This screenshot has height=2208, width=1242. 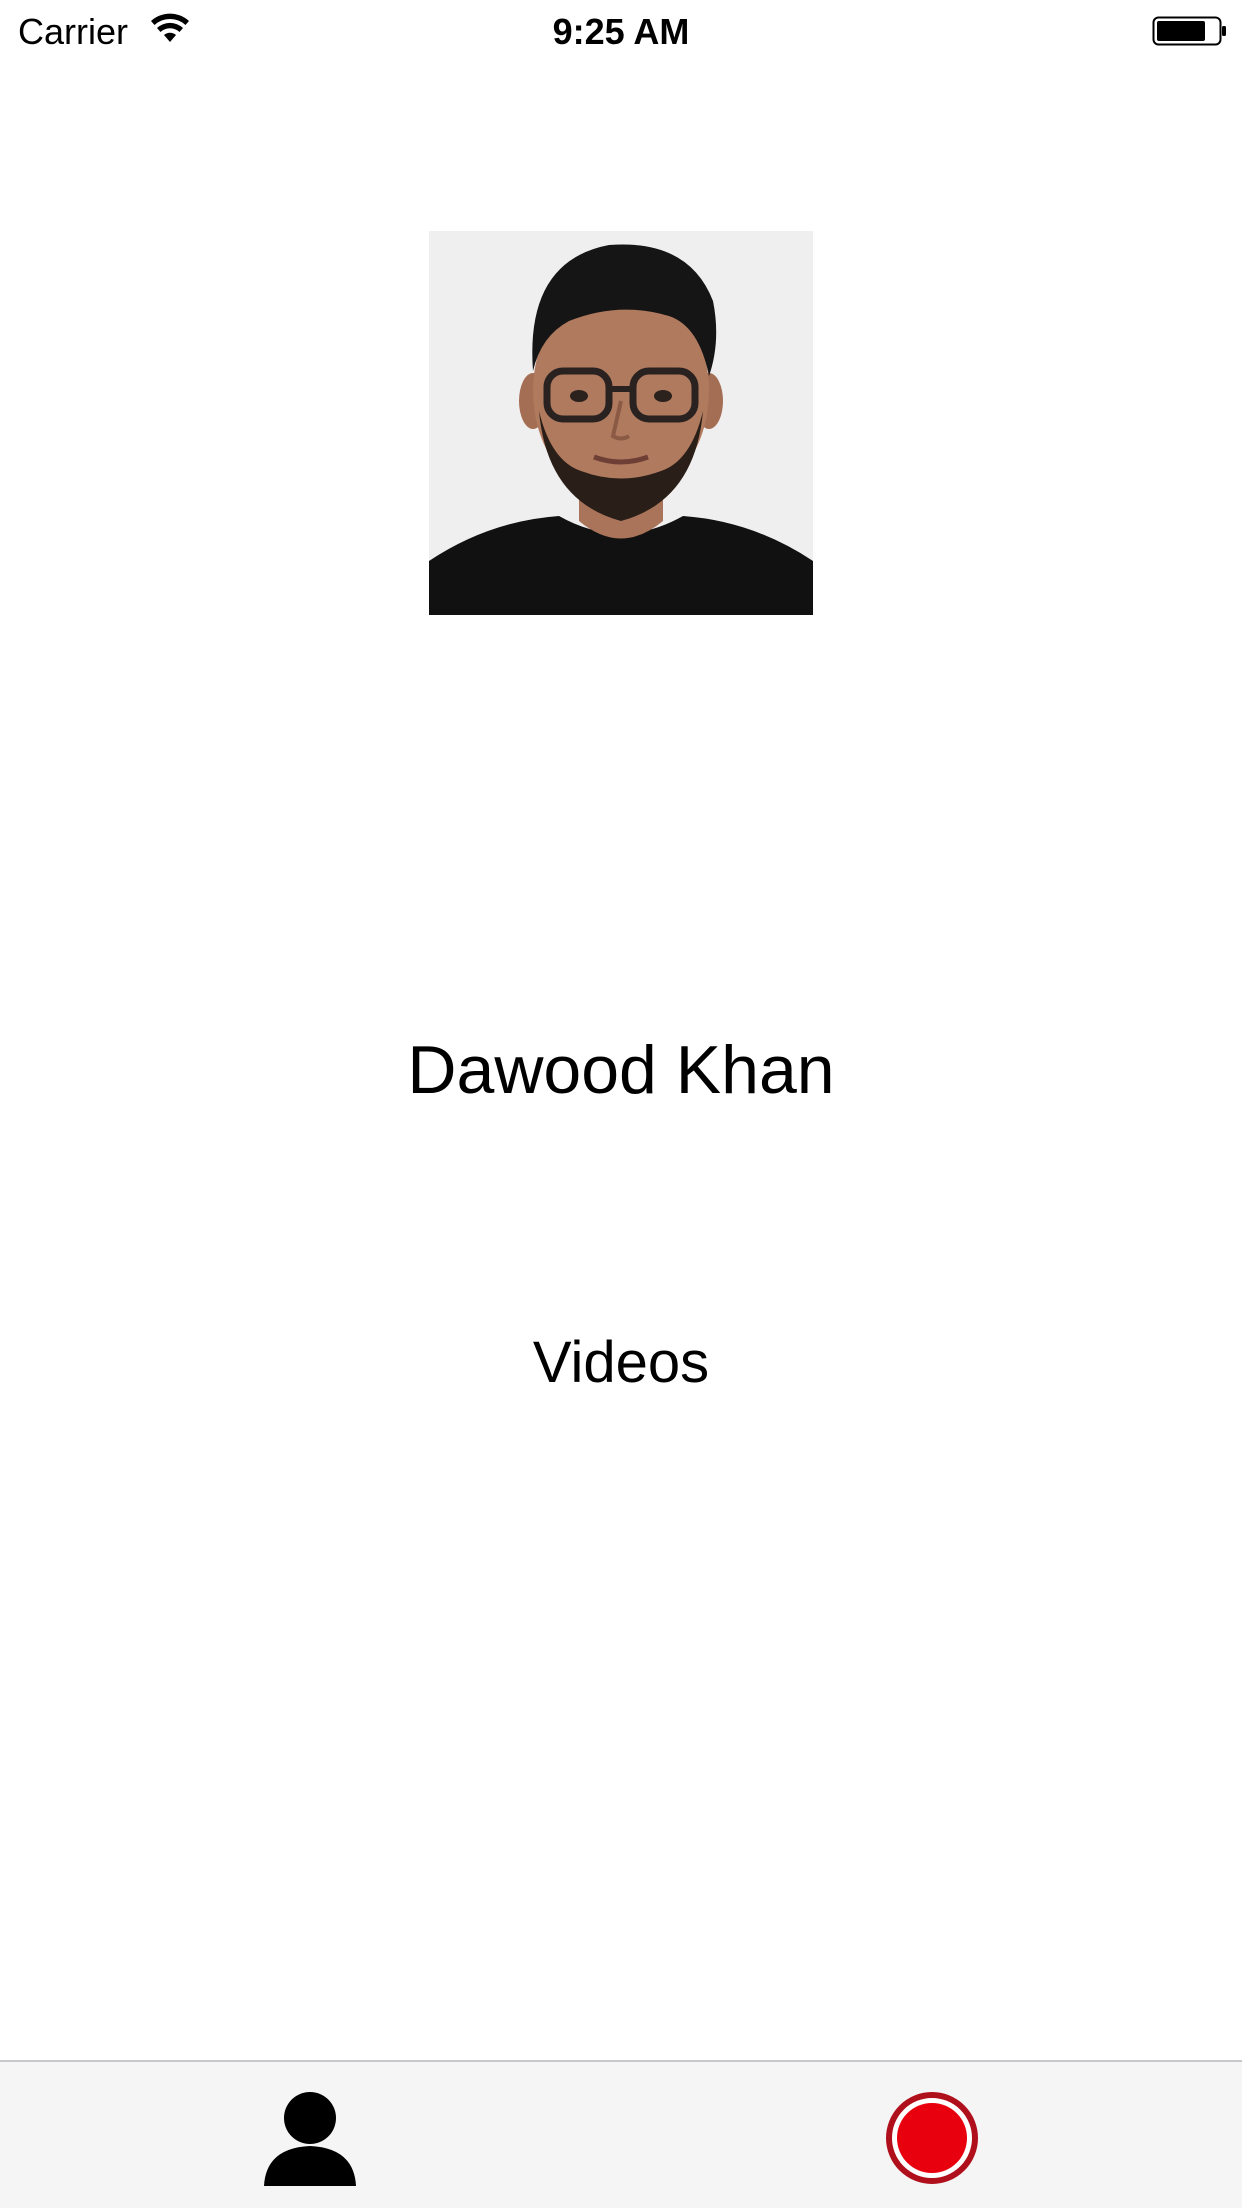 I want to click on tab-record, so click(x=932, y=2138).